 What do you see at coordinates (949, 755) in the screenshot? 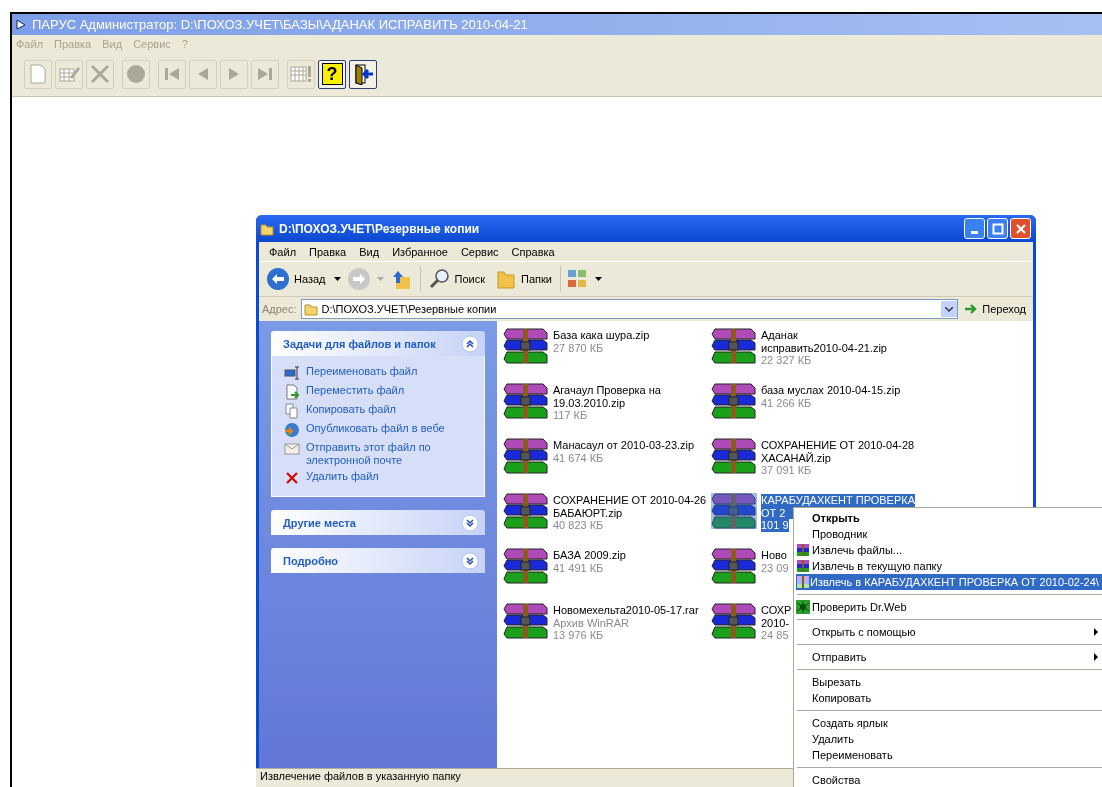
I see `context-menu-item: Переименовать` at bounding box center [949, 755].